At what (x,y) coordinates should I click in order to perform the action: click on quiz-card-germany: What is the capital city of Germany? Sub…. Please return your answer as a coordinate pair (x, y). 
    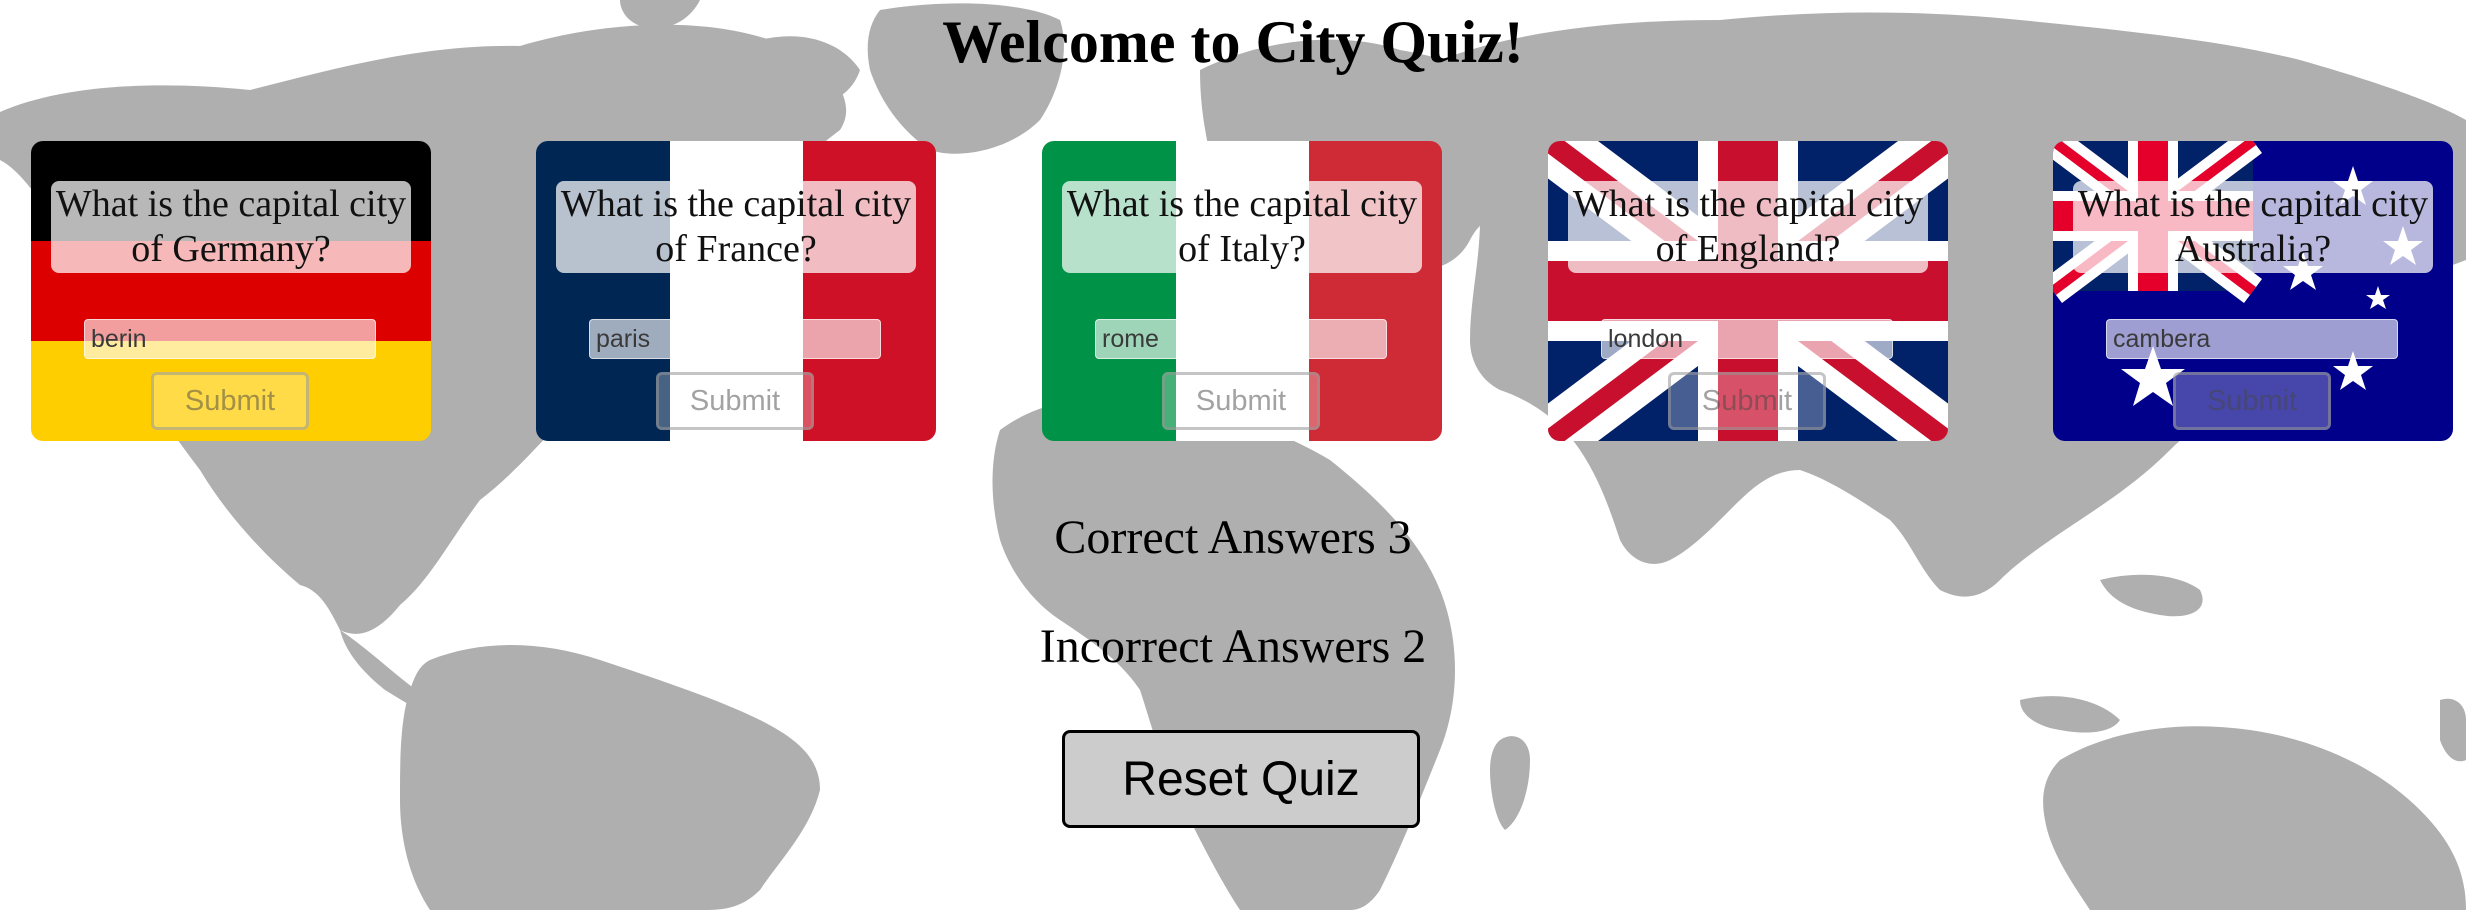
    Looking at the image, I should click on (231, 291).